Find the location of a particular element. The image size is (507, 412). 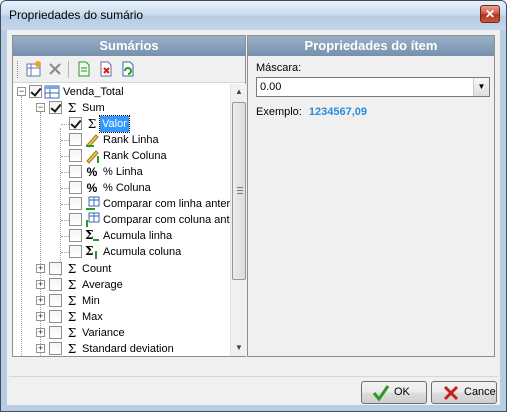

check-icon is located at coordinates (381, 393).